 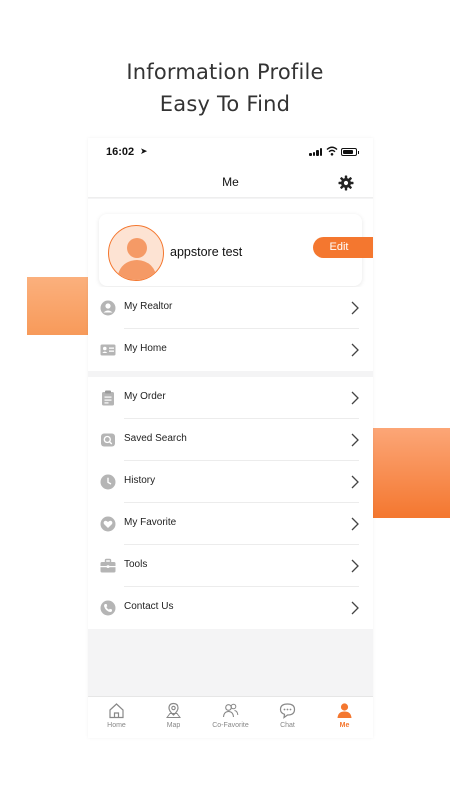 What do you see at coordinates (108, 524) in the screenshot?
I see `heart-icon` at bounding box center [108, 524].